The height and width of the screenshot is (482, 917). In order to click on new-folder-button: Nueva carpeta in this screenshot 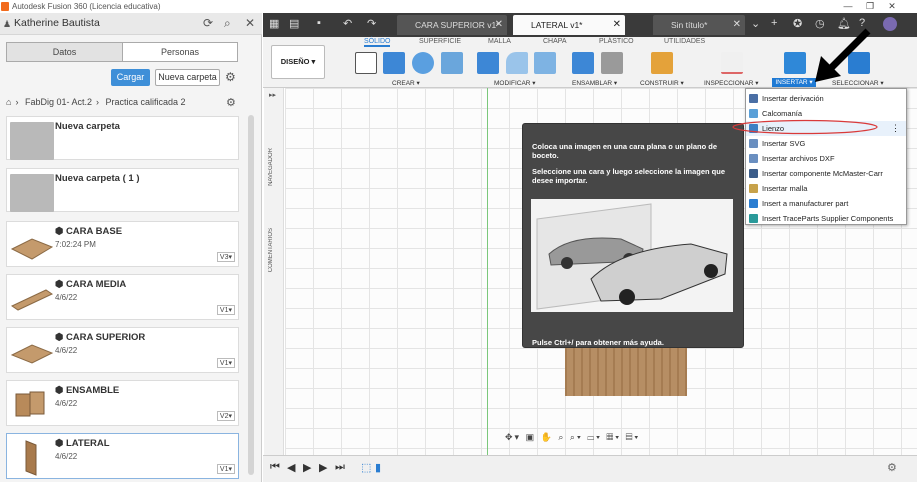, I will do `click(187, 77)`.